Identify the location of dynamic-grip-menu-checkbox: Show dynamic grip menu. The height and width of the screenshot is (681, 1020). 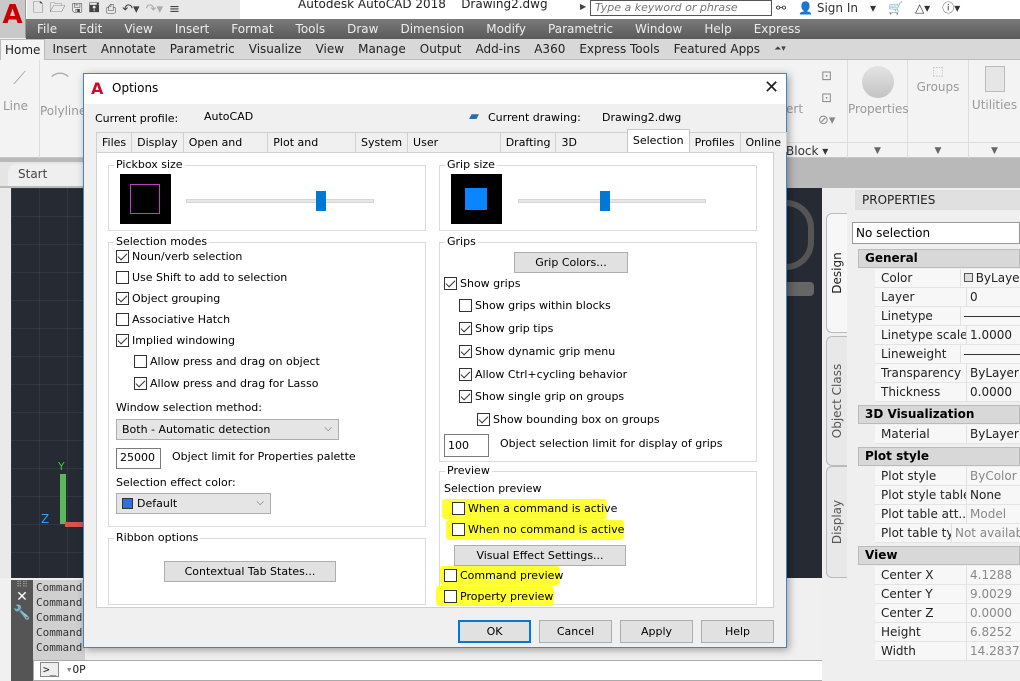
(537, 351).